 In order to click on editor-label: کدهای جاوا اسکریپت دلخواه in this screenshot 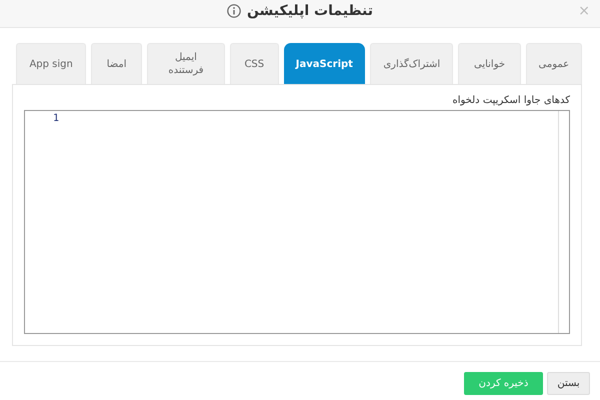, I will do `click(511, 100)`.